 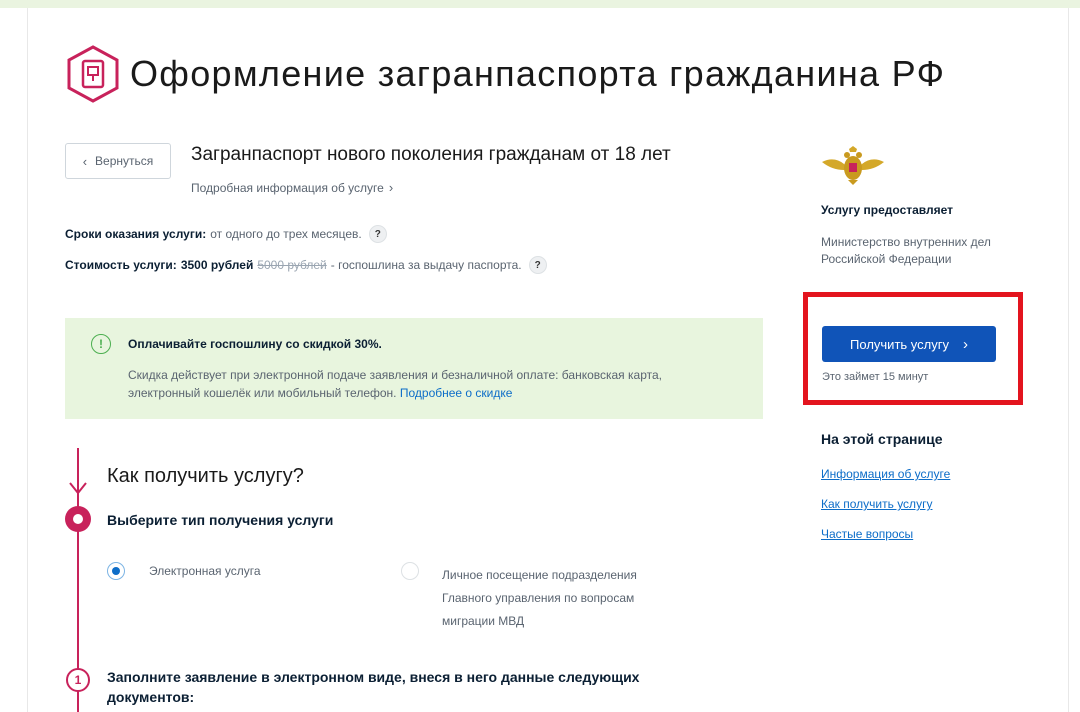 What do you see at coordinates (287, 188) in the screenshot?
I see `service-info-link-label: Подробная информация об услуге` at bounding box center [287, 188].